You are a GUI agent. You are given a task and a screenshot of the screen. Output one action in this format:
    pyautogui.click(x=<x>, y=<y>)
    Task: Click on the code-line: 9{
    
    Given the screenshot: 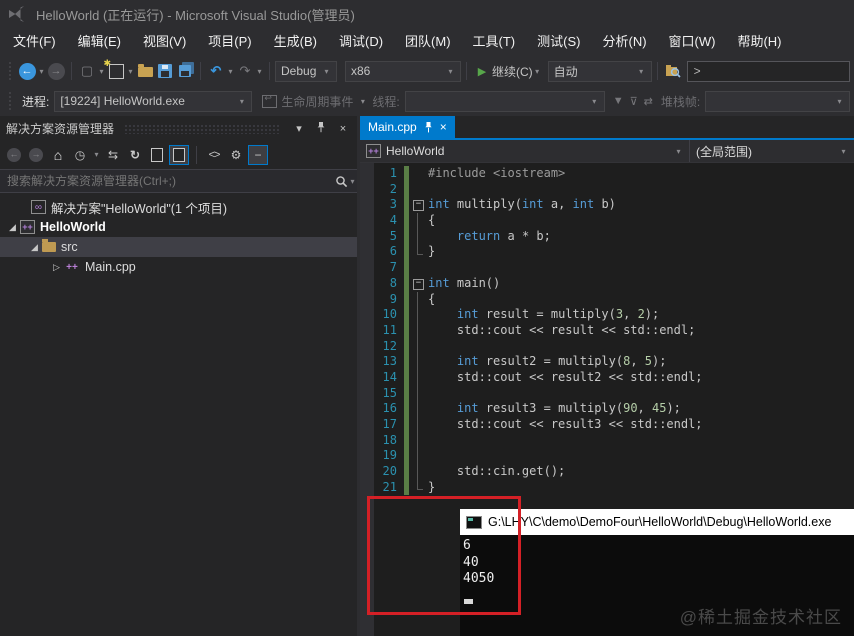 What is the action you would take?
    pyautogui.click(x=607, y=299)
    